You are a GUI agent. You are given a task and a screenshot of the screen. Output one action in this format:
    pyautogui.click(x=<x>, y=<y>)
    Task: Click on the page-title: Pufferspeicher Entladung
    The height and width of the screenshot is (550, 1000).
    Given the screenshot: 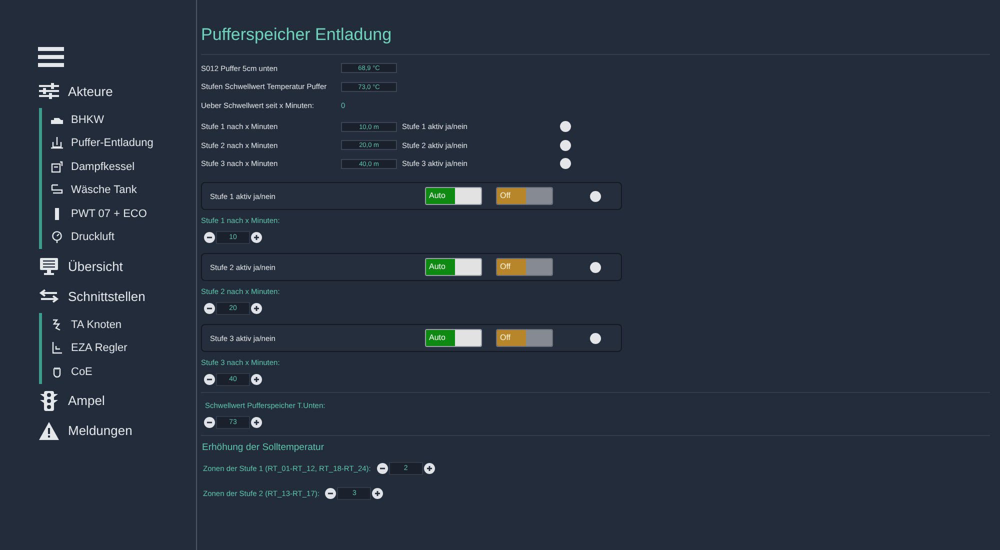 What is the action you would take?
    pyautogui.click(x=297, y=35)
    